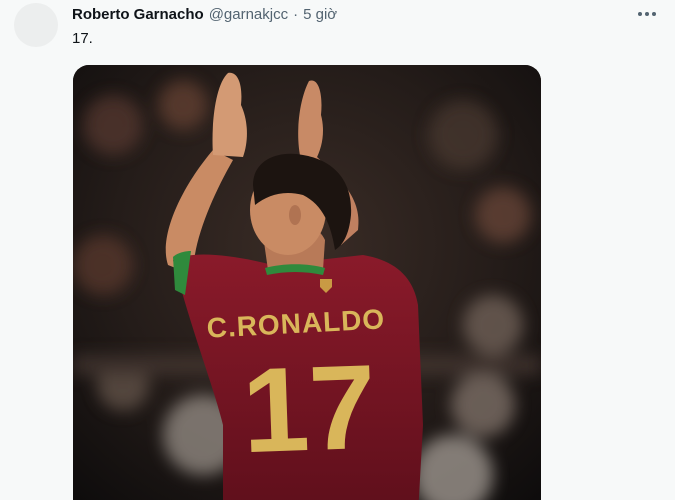 The height and width of the screenshot is (500, 675). Describe the element at coordinates (138, 14) in the screenshot. I see `author-name: Roberto Garnacho` at that location.